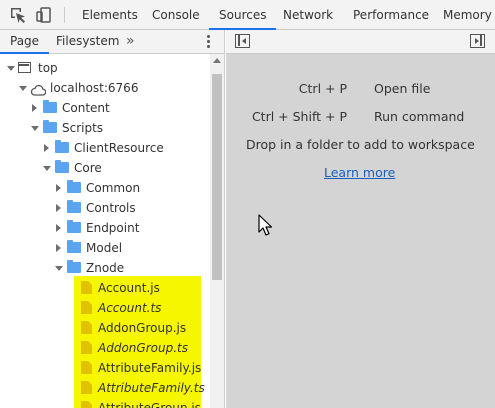 The image size is (495, 408). I want to click on tree-item-label: localhost:6766, so click(94, 88).